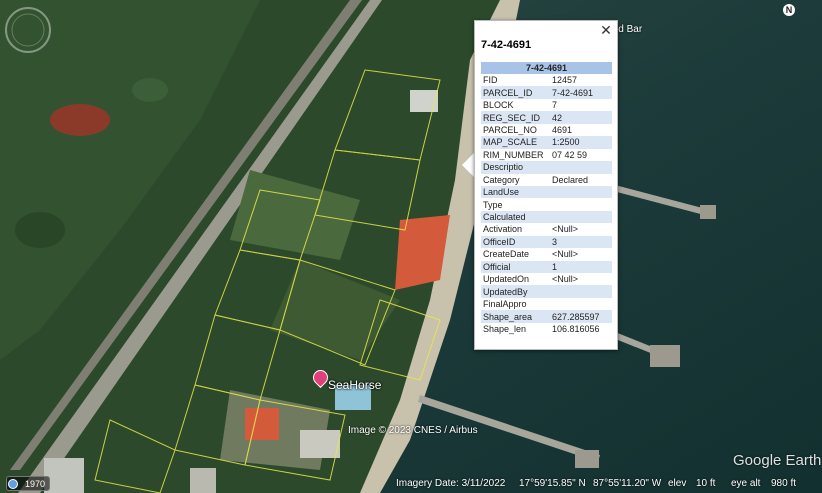  I want to click on attribute-value: 07 42 59, so click(570, 154).